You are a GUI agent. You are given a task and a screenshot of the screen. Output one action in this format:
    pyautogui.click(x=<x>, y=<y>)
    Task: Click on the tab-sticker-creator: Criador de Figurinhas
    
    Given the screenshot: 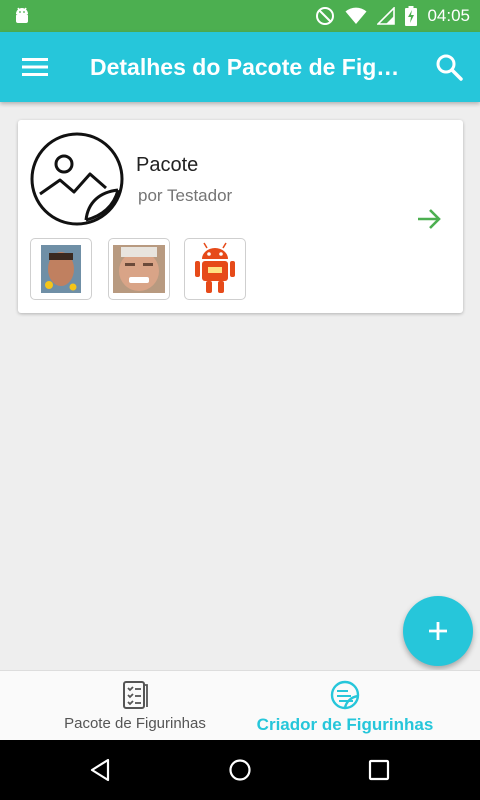 What is the action you would take?
    pyautogui.click(x=345, y=706)
    